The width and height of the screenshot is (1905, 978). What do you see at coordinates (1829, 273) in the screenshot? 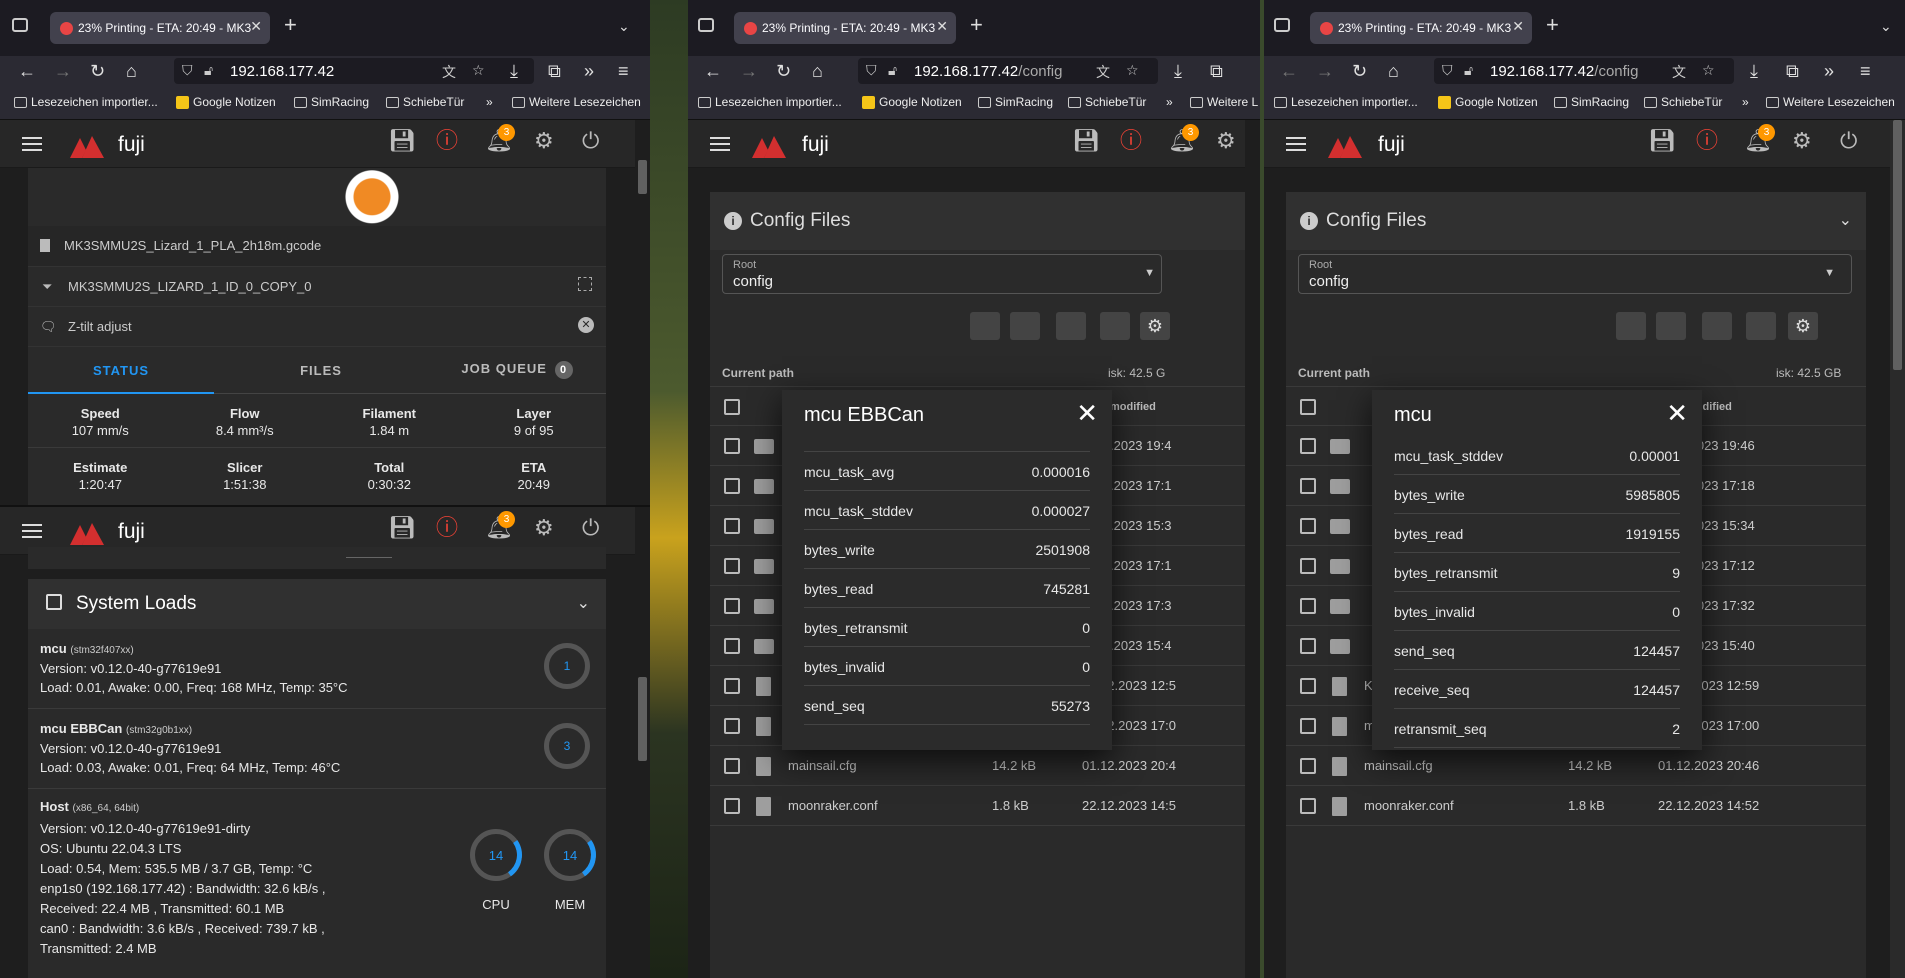
I see `dropdown-arrow-icon: ▼` at bounding box center [1829, 273].